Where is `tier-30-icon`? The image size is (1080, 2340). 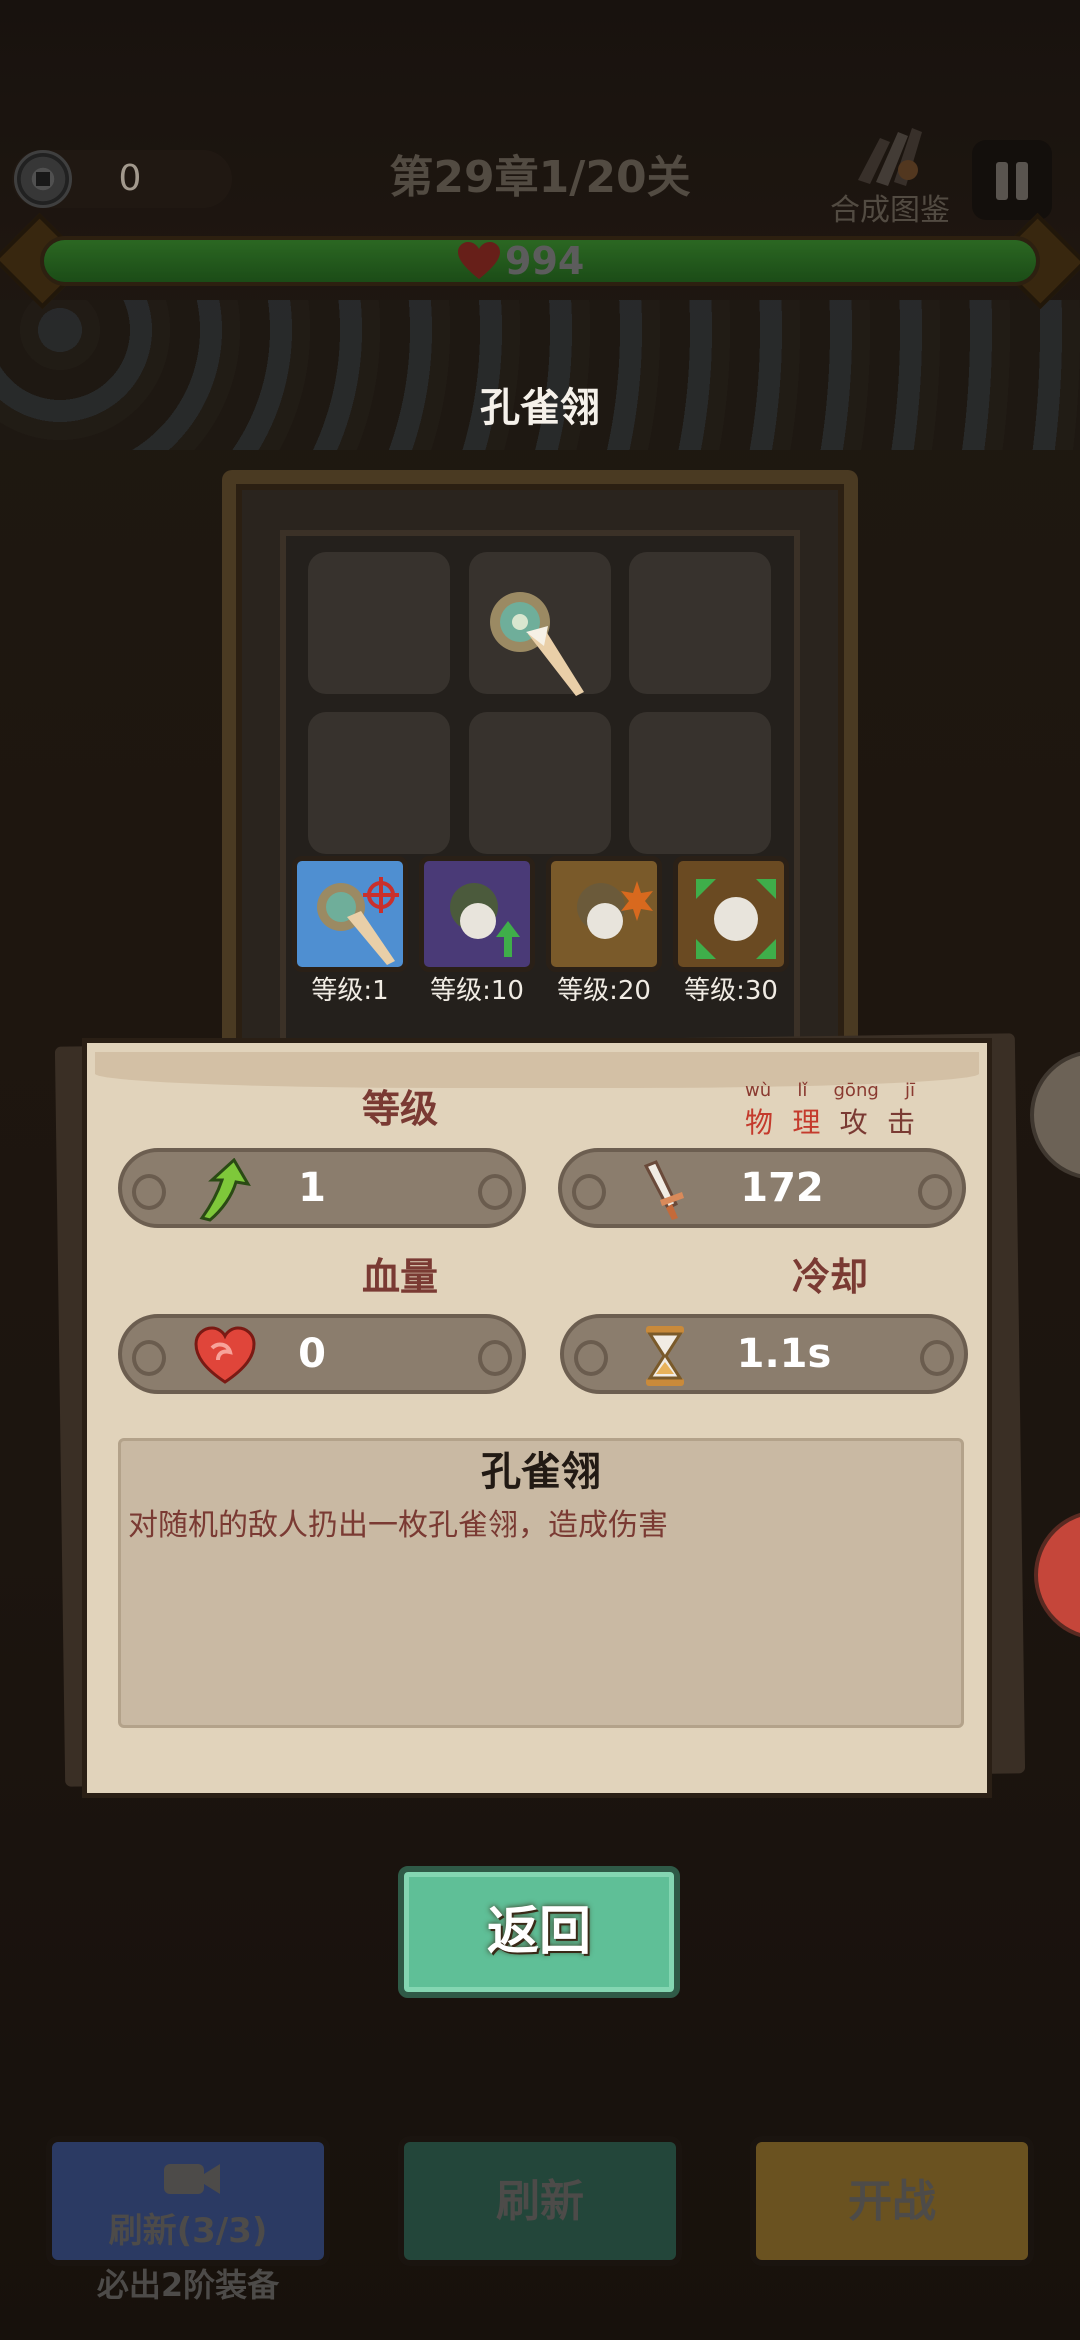 tier-30-icon is located at coordinates (731, 914).